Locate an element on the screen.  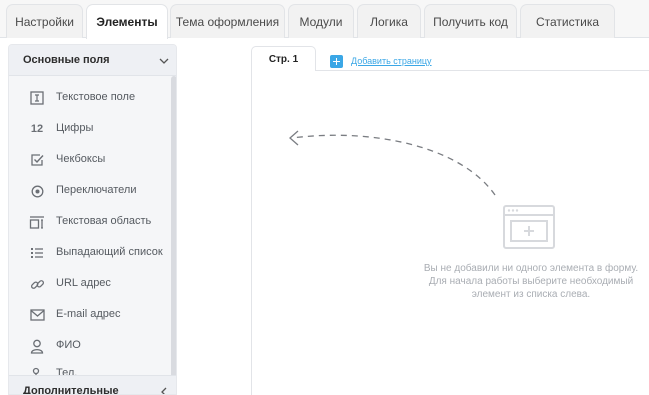
tab-statistics: Статистика is located at coordinates (567, 21).